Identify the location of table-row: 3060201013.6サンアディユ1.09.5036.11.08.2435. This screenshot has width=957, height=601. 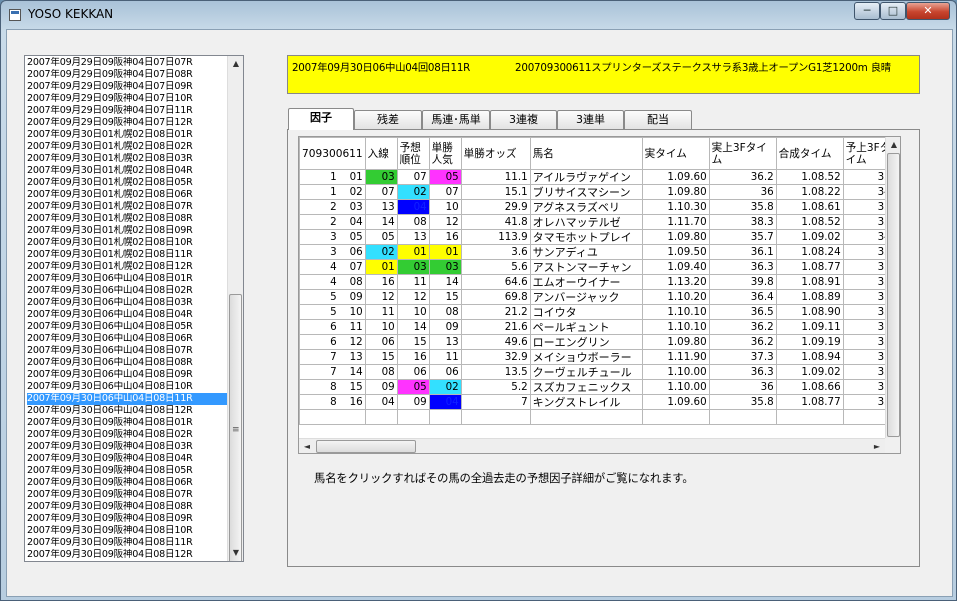
(596, 252).